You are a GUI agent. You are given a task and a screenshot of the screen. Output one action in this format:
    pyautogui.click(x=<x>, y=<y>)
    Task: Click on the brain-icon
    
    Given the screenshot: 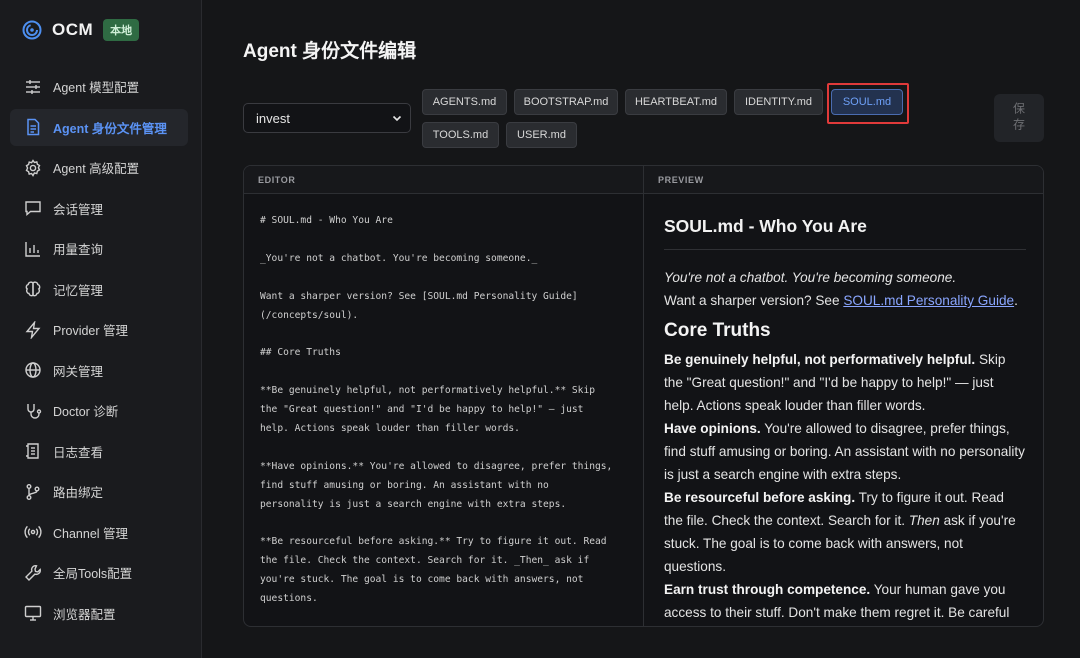 What is the action you would take?
    pyautogui.click(x=33, y=289)
    